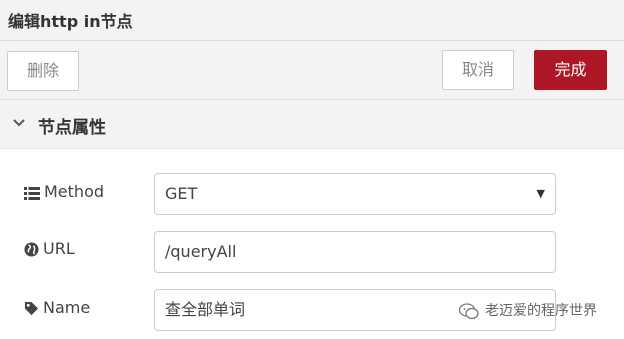  What do you see at coordinates (312, 124) in the screenshot?
I see `properties-section-header: 节点属性` at bounding box center [312, 124].